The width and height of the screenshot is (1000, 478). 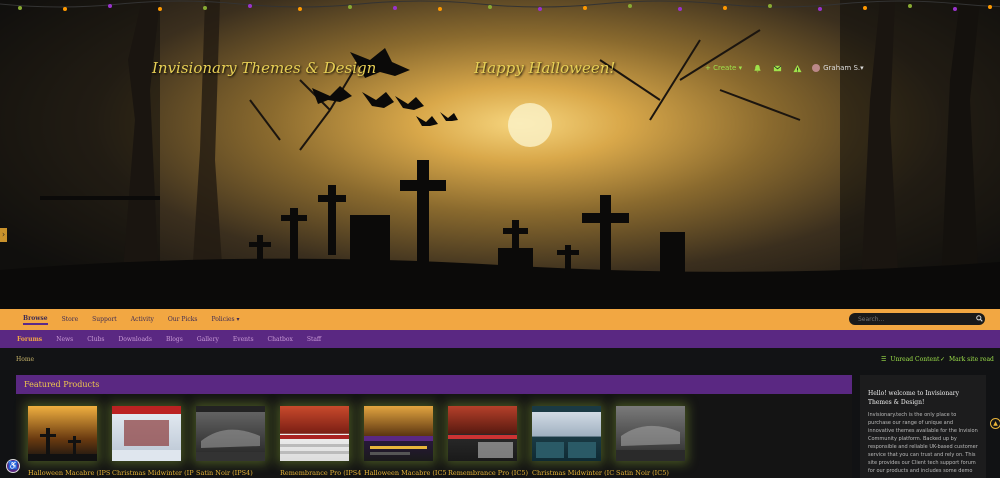 What do you see at coordinates (183, 319) in the screenshot?
I see `nav-our-picks: Our Picks` at bounding box center [183, 319].